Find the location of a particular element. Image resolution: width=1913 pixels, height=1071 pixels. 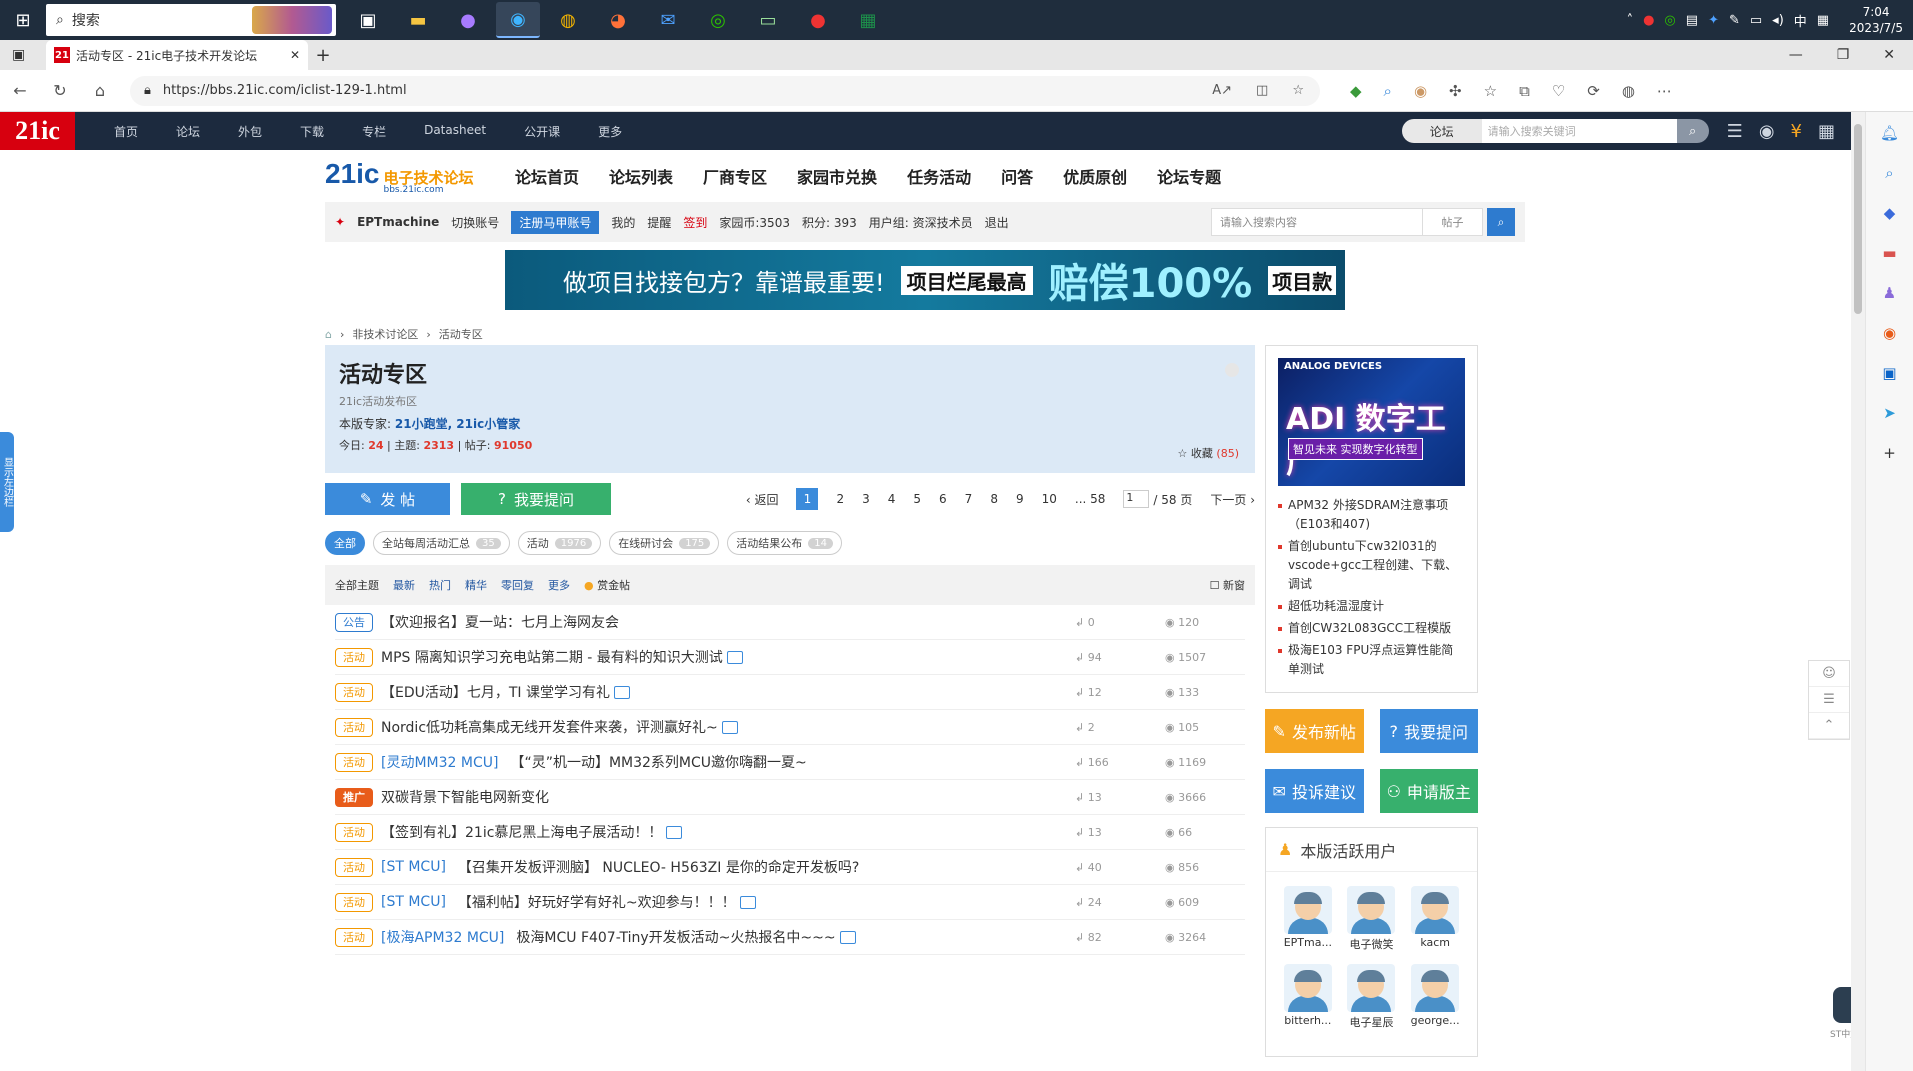

extensions-puzzle-icon: ✣ is located at coordinates (1455, 91).